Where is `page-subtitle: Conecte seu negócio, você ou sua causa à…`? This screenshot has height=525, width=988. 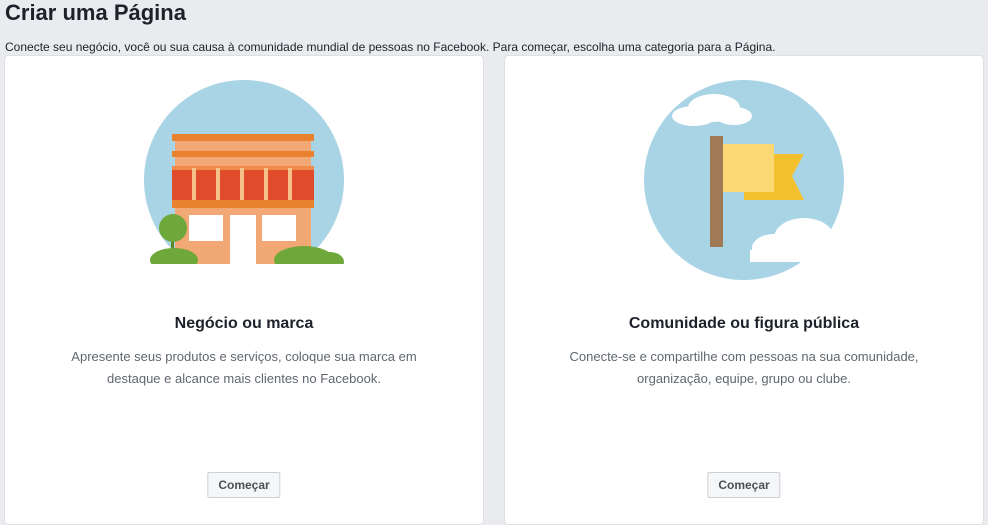 page-subtitle: Conecte seu negócio, você ou sua causa à… is located at coordinates (390, 47).